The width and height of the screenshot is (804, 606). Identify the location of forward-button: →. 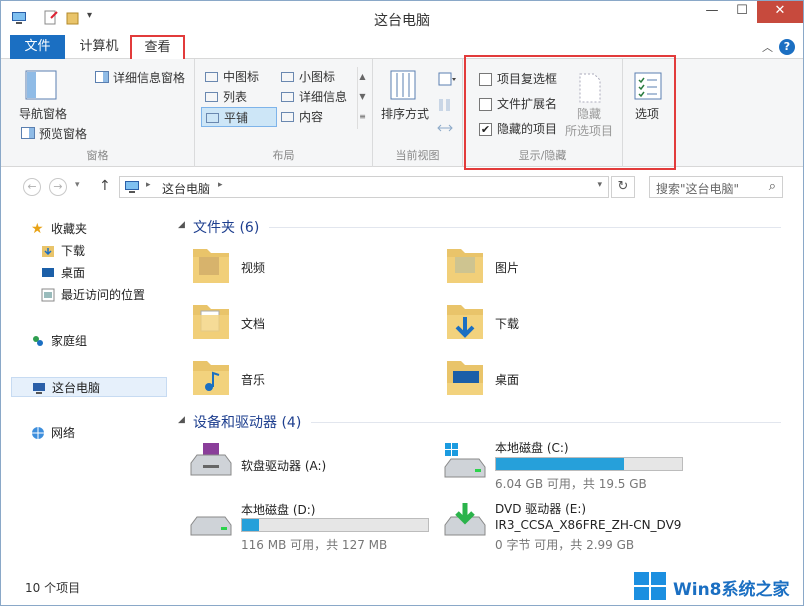
(58, 187).